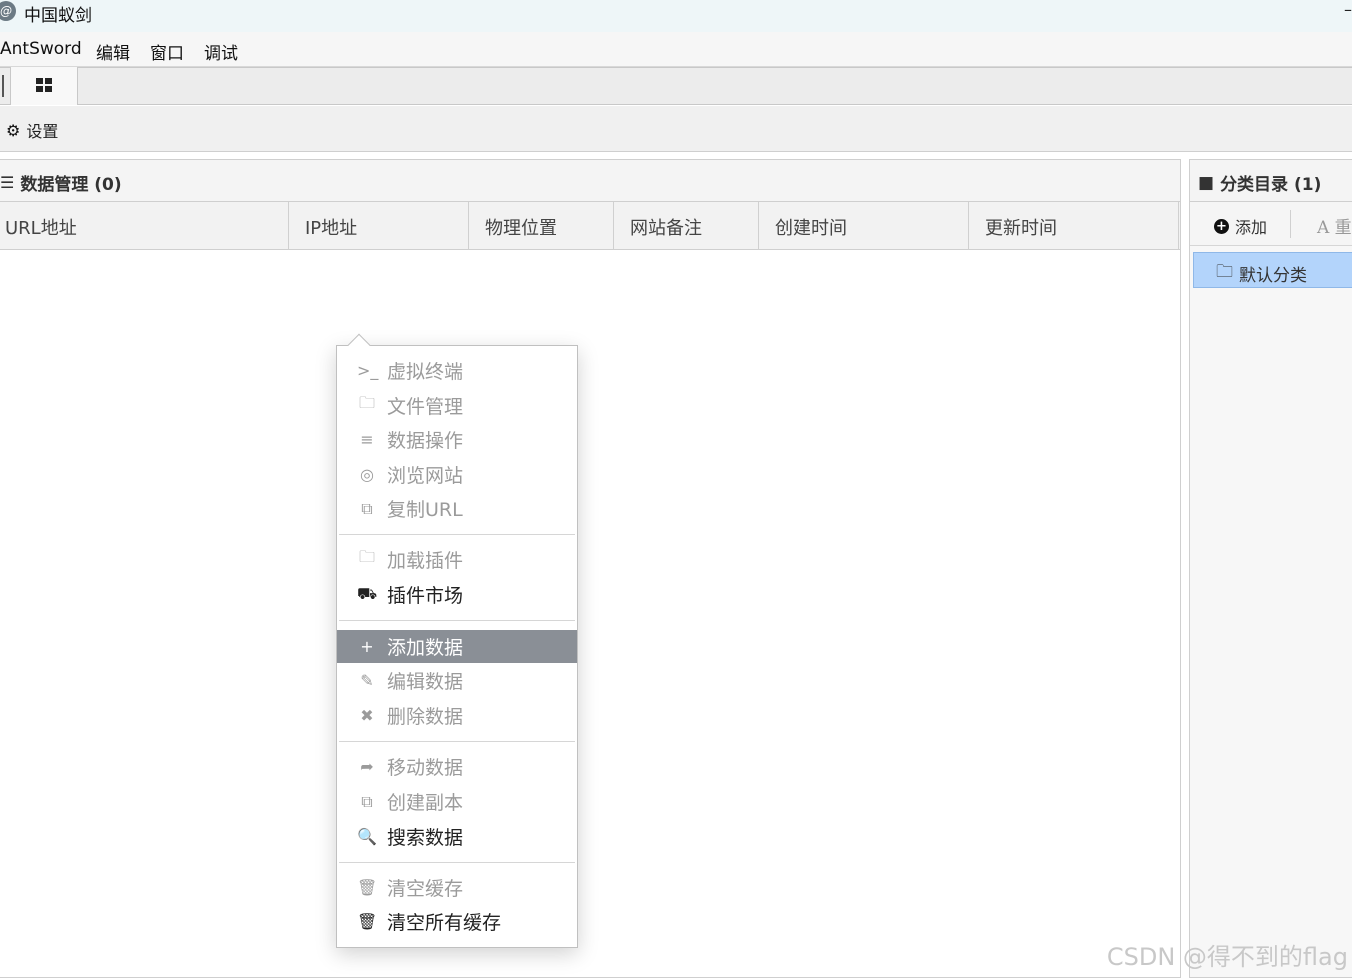 This screenshot has width=1352, height=978. I want to click on category-toolbar: + 添加 A 重, so click(1271, 224).